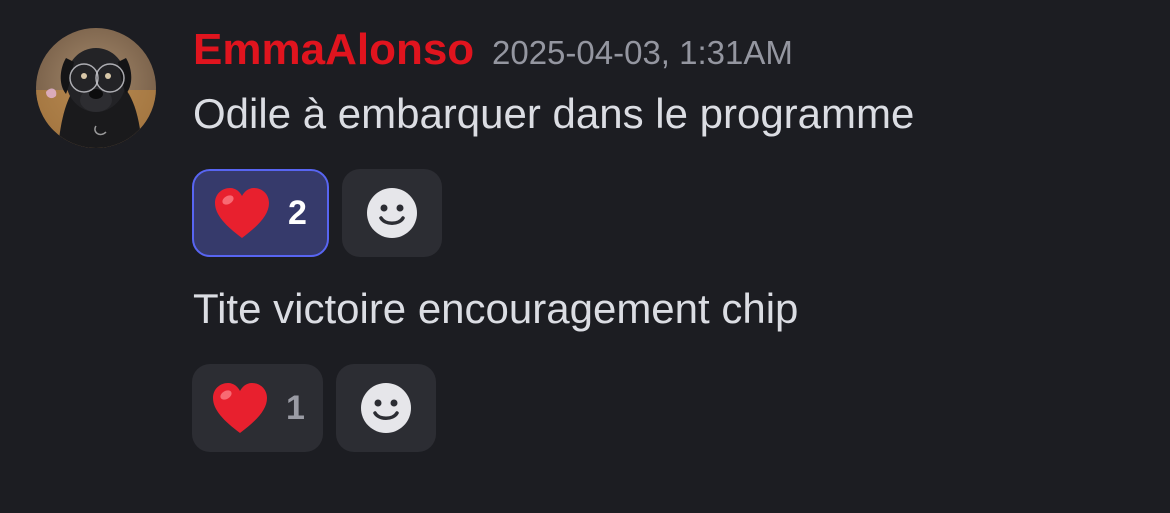  What do you see at coordinates (642, 52) in the screenshot?
I see `message-timestamp: 2025-04-03, 1:31AM` at bounding box center [642, 52].